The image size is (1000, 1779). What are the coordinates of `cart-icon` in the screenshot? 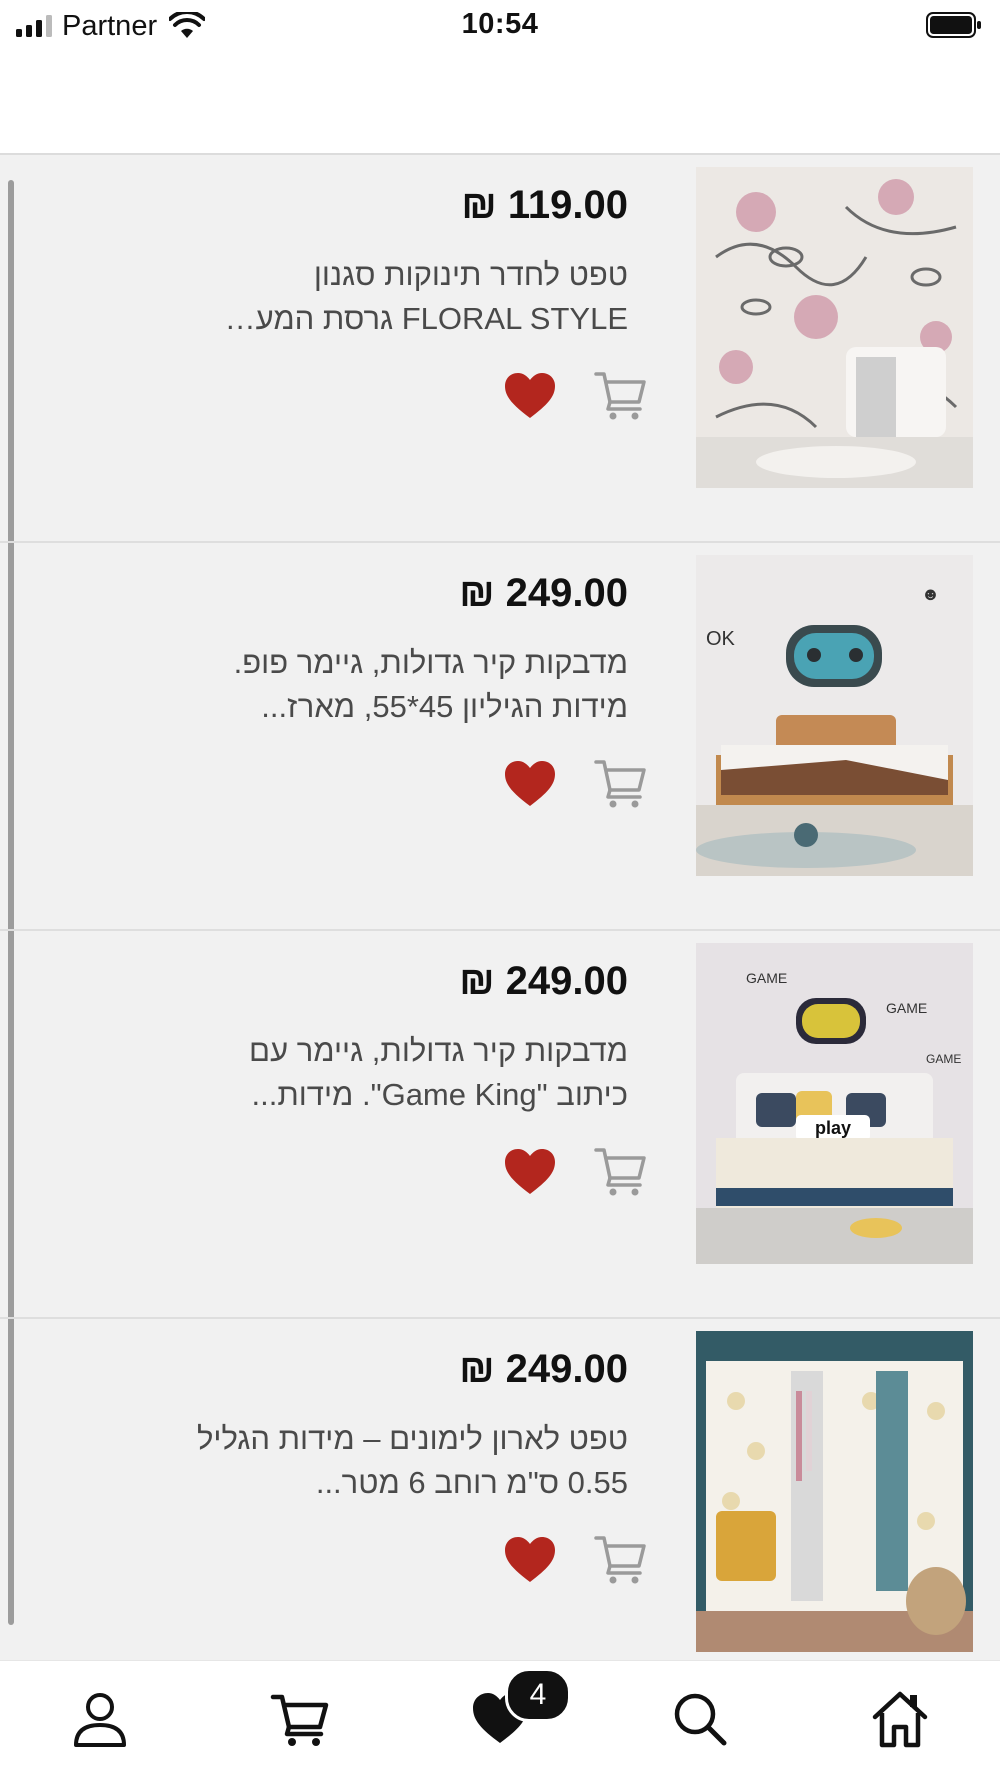 It's located at (300, 1719).